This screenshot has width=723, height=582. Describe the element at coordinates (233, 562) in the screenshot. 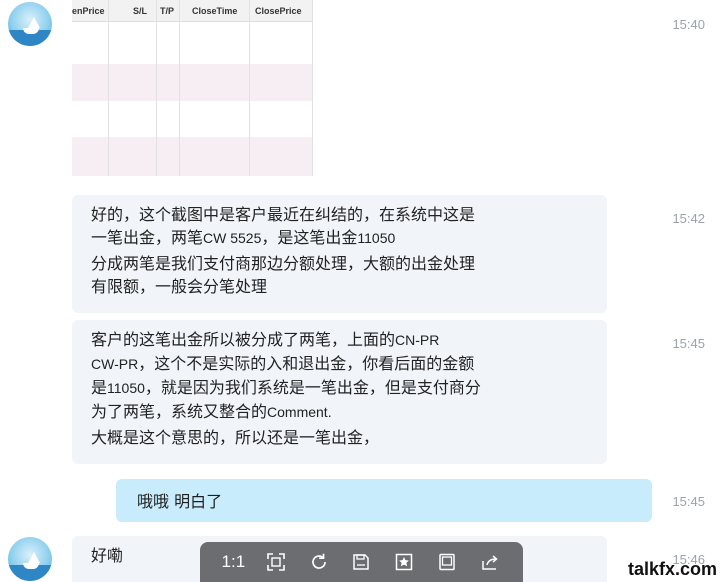

I see `actual-size-button: 1:1` at that location.